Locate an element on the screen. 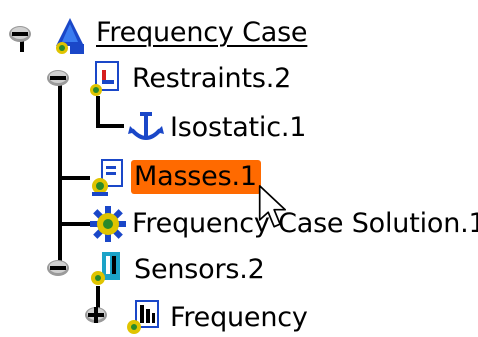  node-label: Frequency Case Solution.1 is located at coordinates (305, 223).